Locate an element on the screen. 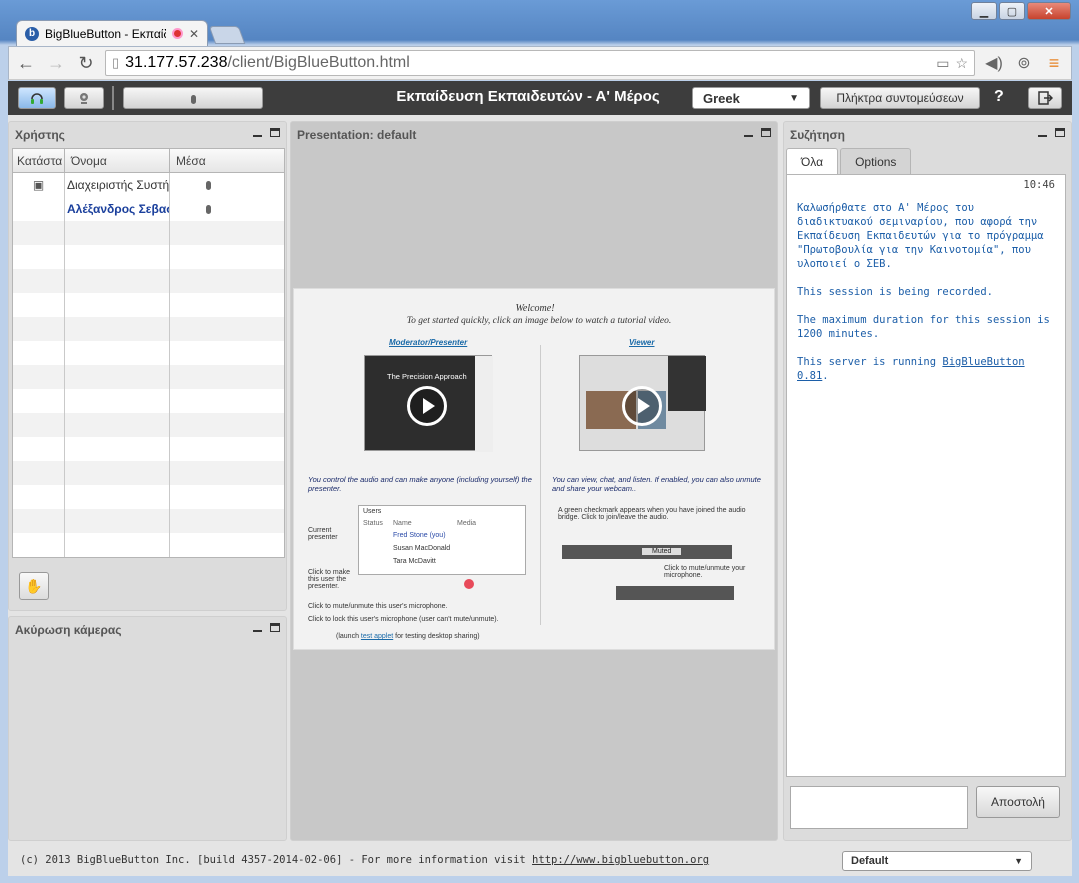  moderator-link: Moderator/Presenter is located at coordinates (428, 342).